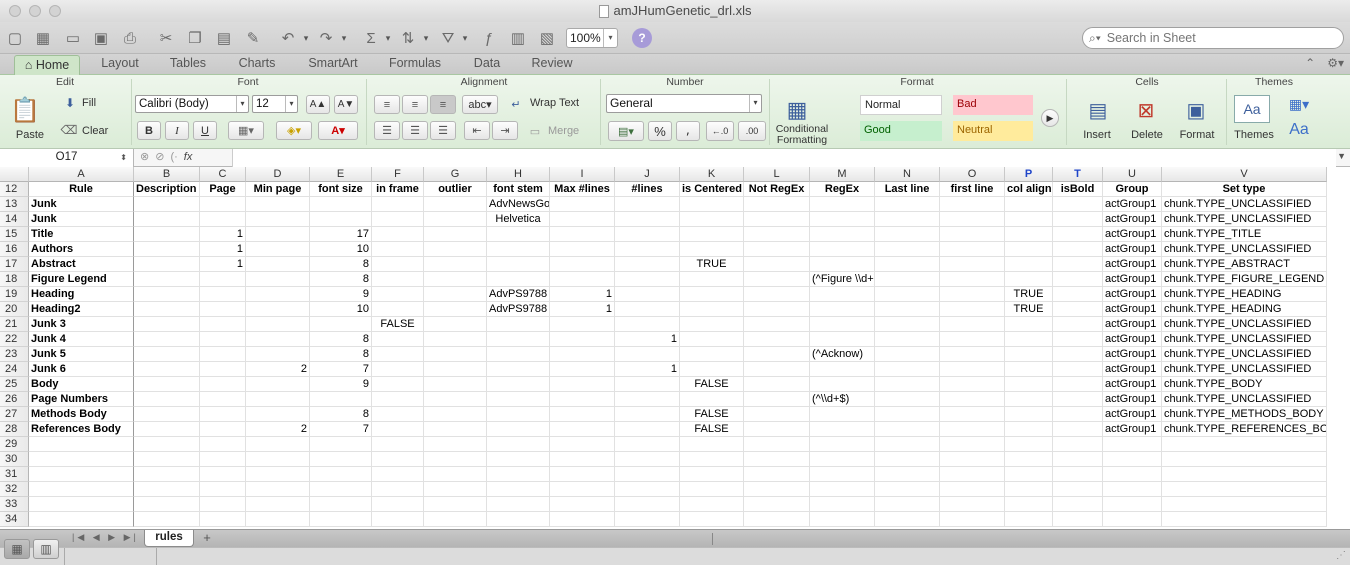 The height and width of the screenshot is (565, 1350). Describe the element at coordinates (341, 294) in the screenshot. I see `table-cell: 9` at that location.